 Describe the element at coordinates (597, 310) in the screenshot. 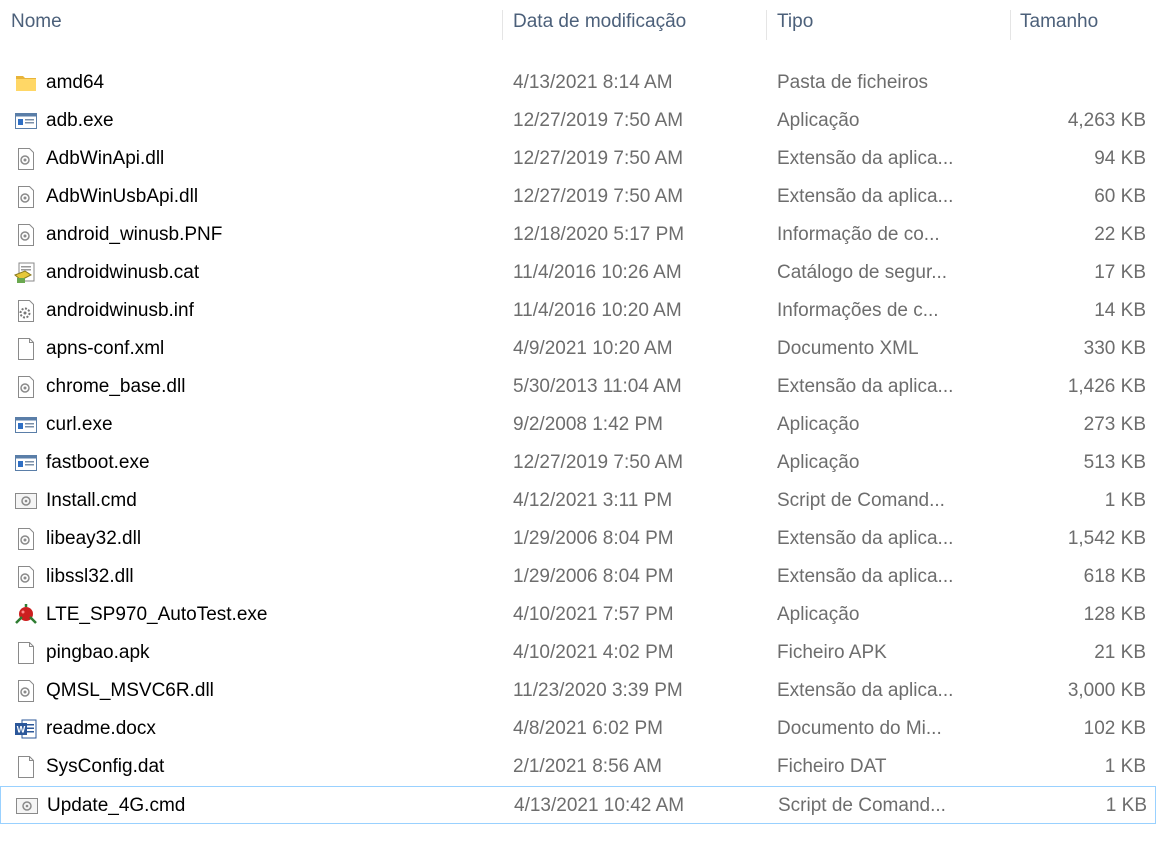

I see `file-date-modified: 11/4/2016 10:20 AM` at that location.